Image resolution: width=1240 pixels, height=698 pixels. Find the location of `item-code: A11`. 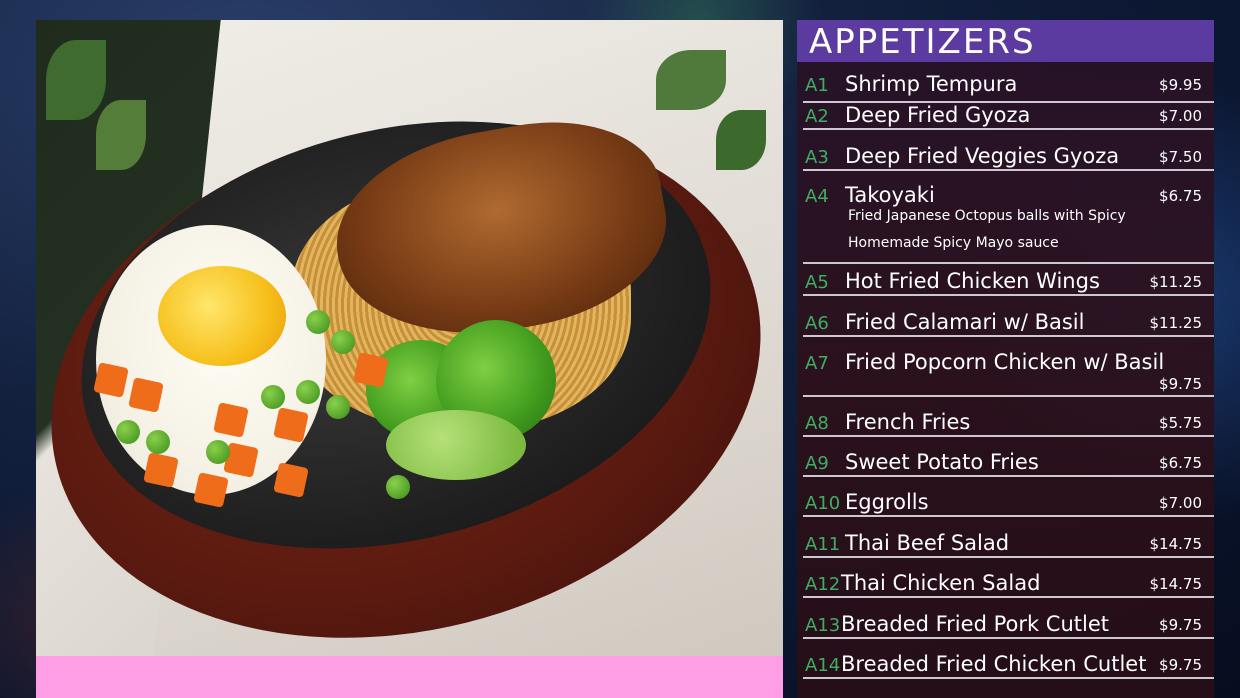

item-code: A11 is located at coordinates (823, 544).